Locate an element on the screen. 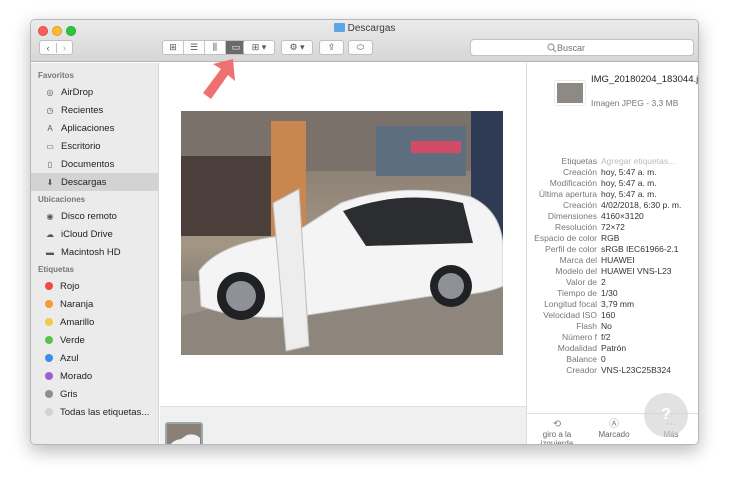 The height and width of the screenshot is (485, 730). metadata-key: Modalidad is located at coordinates (577, 348).